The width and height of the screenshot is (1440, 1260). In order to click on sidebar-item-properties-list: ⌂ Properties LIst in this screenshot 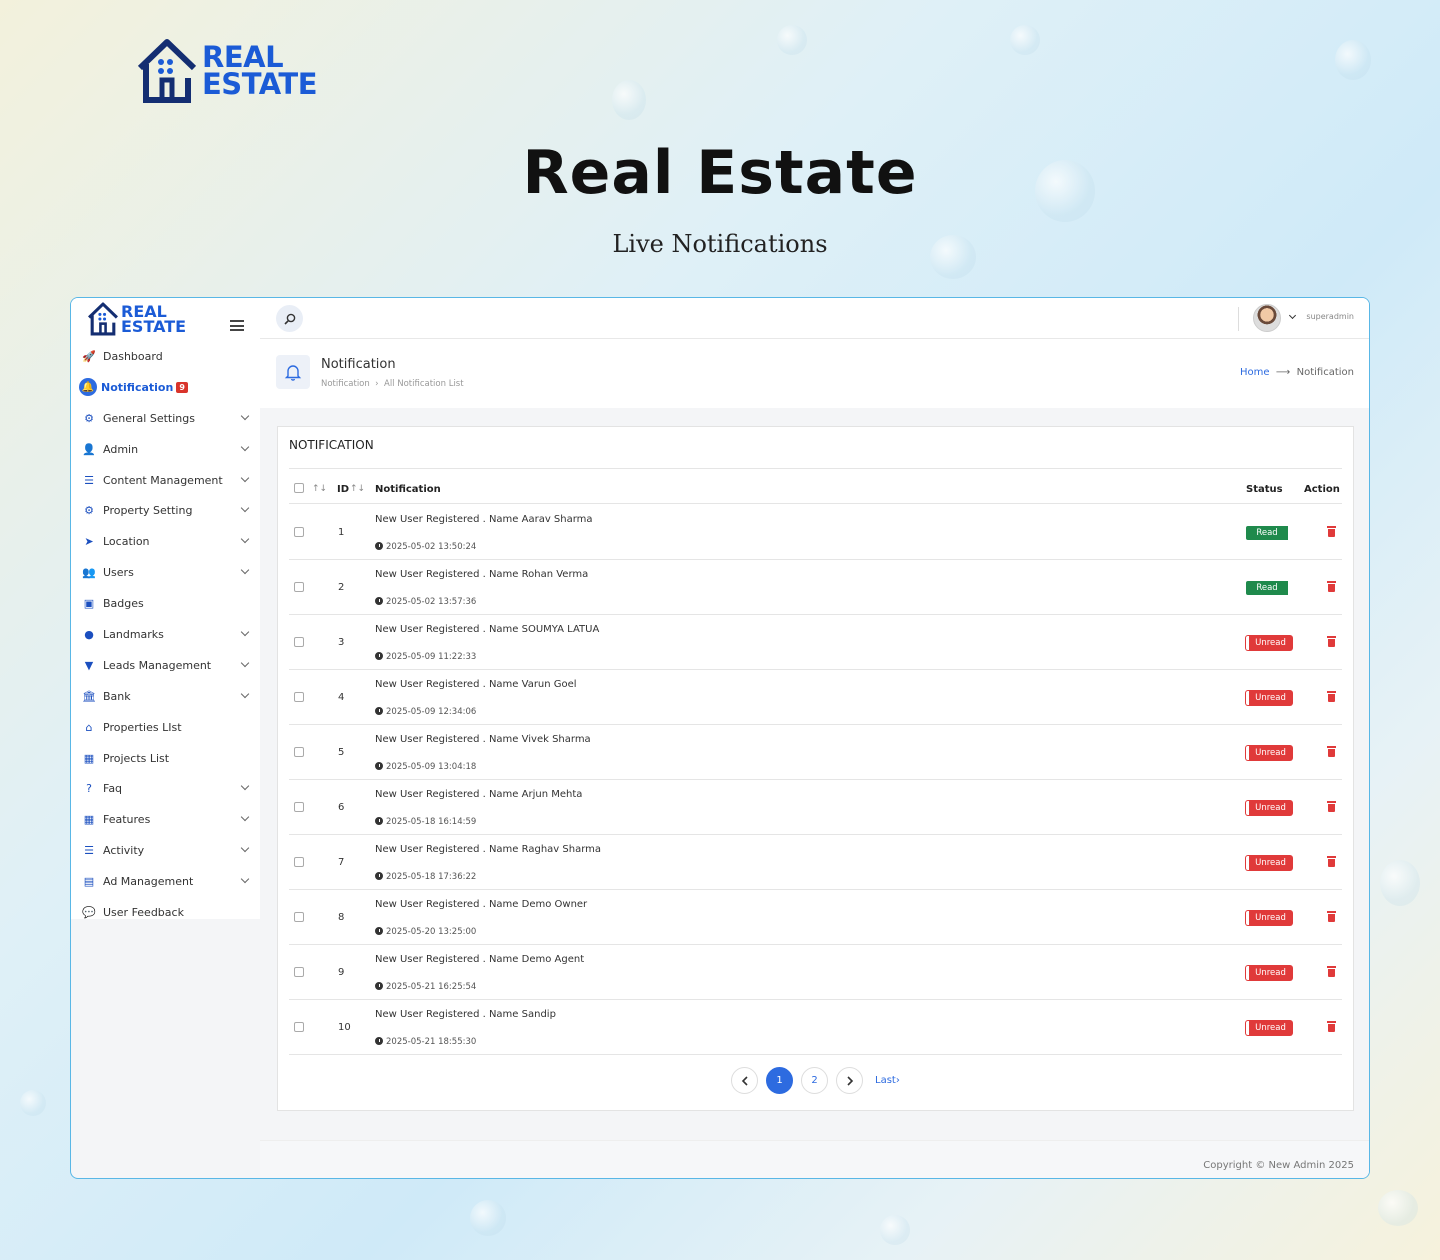, I will do `click(165, 727)`.